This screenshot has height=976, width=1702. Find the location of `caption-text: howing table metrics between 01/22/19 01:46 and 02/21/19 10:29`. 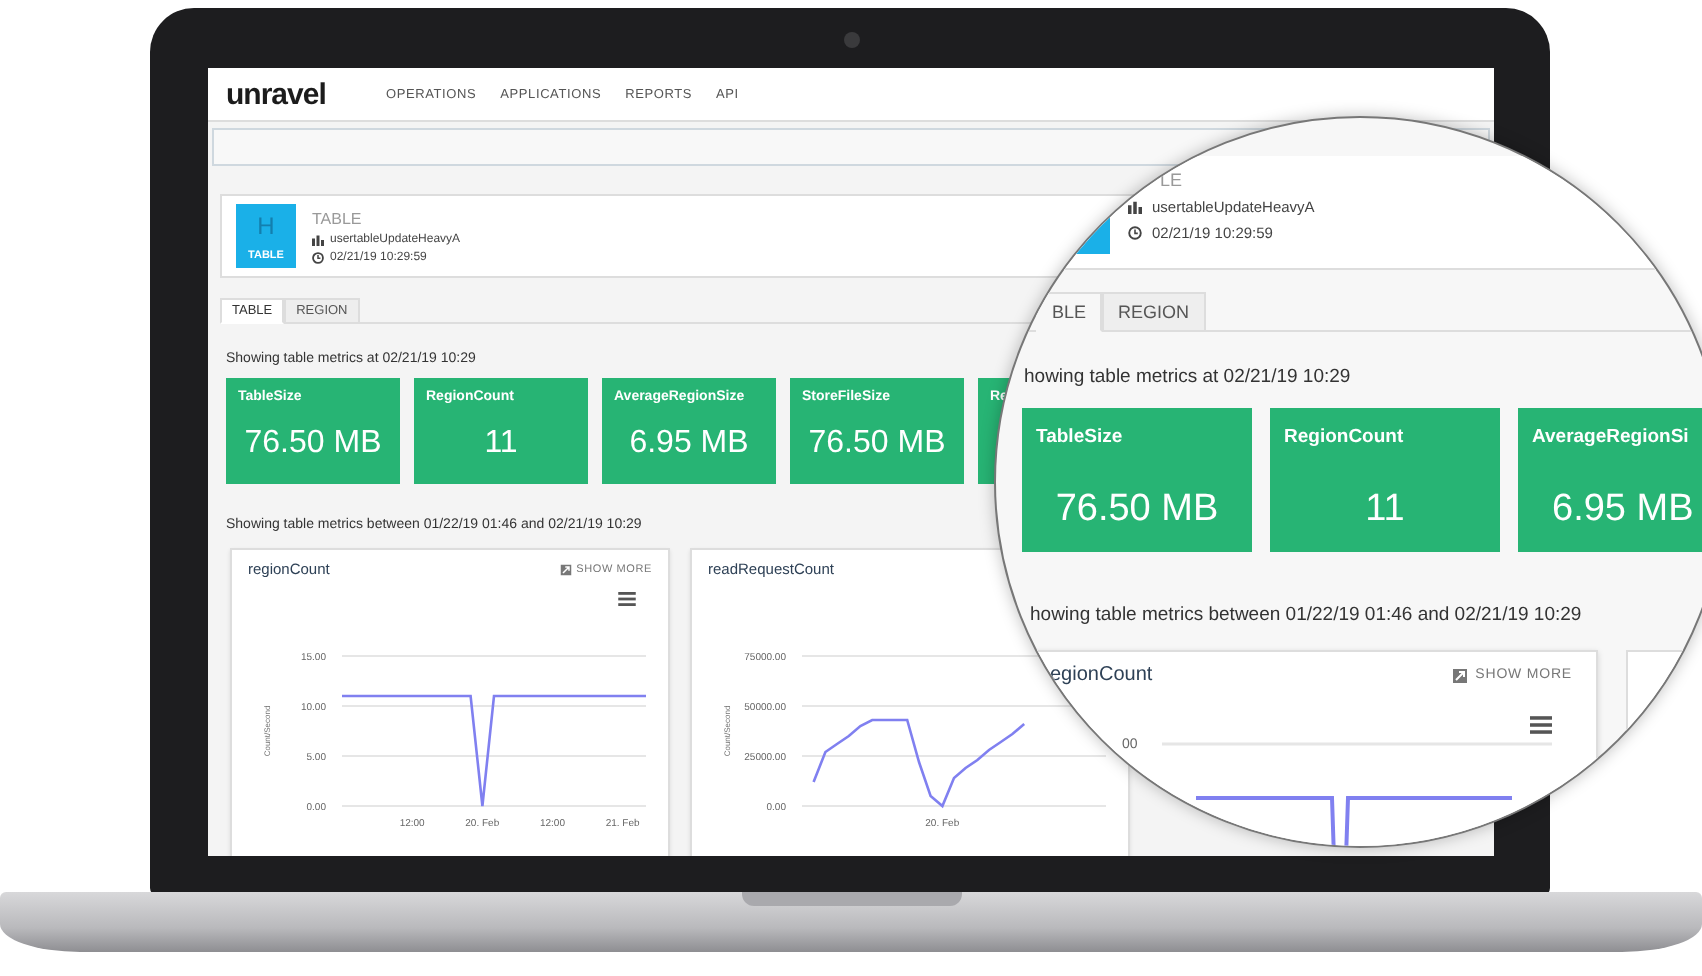

caption-text: howing table metrics between 01/22/19 01:46 and 02/21/19 10:29 is located at coordinates (1307, 615).